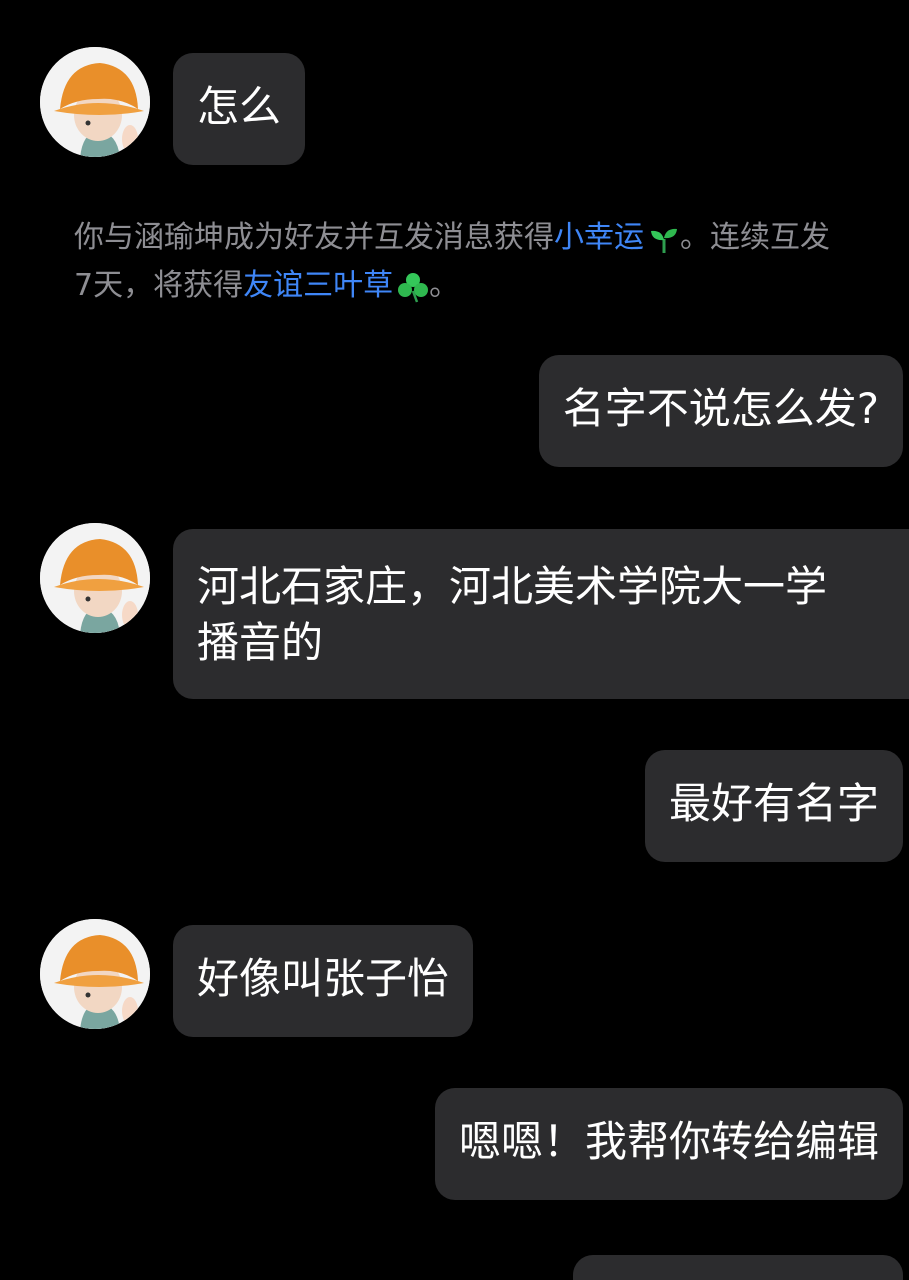 This screenshot has width=909, height=1280. I want to click on message-bubble-outgoing: 名字不说怎么发?, so click(720, 411).